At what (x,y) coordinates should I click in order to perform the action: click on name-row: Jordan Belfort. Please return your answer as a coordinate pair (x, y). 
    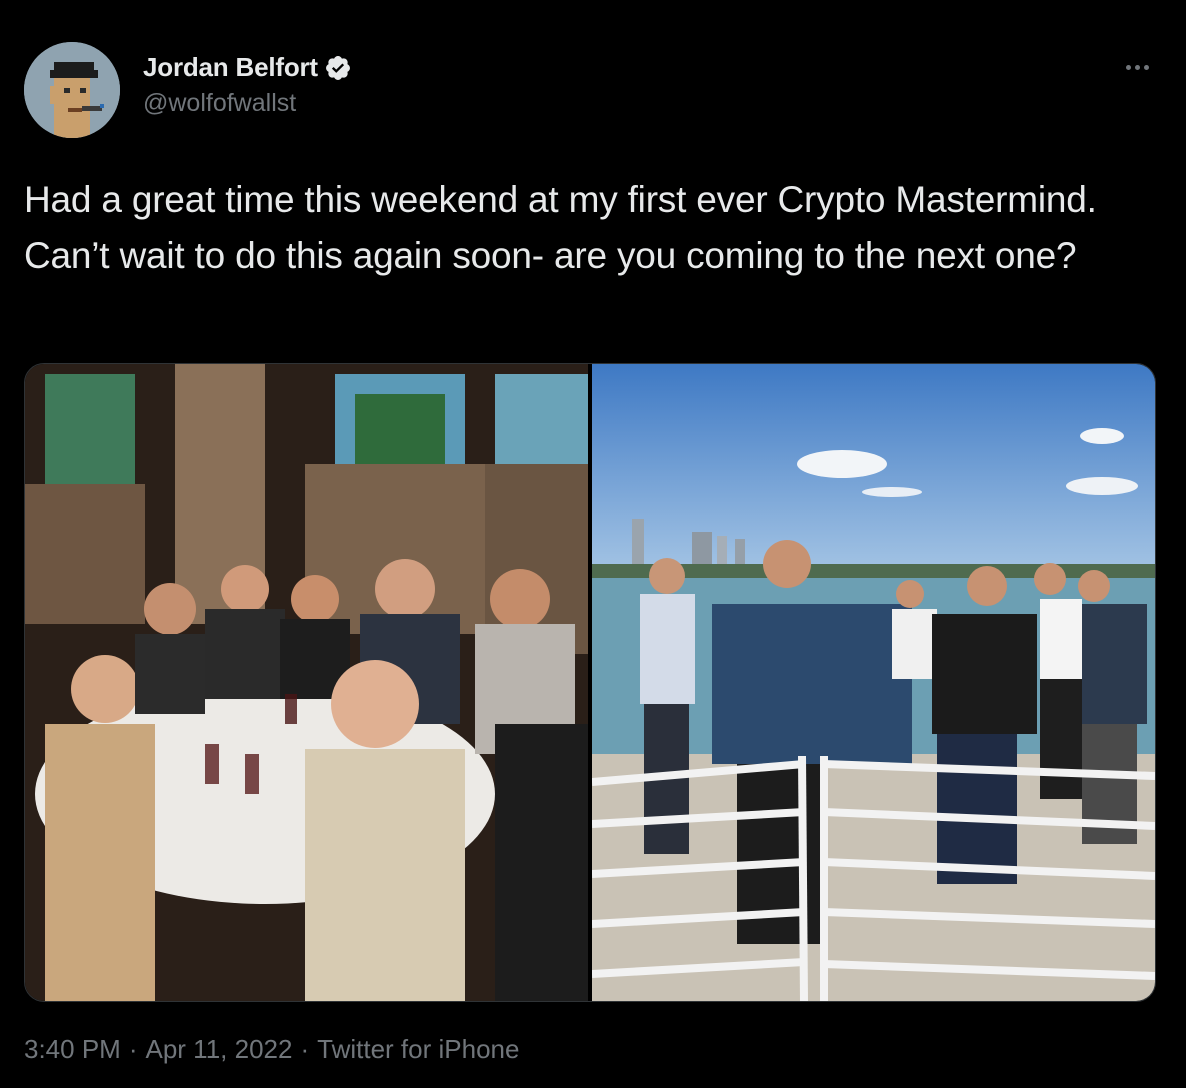
    Looking at the image, I should click on (247, 67).